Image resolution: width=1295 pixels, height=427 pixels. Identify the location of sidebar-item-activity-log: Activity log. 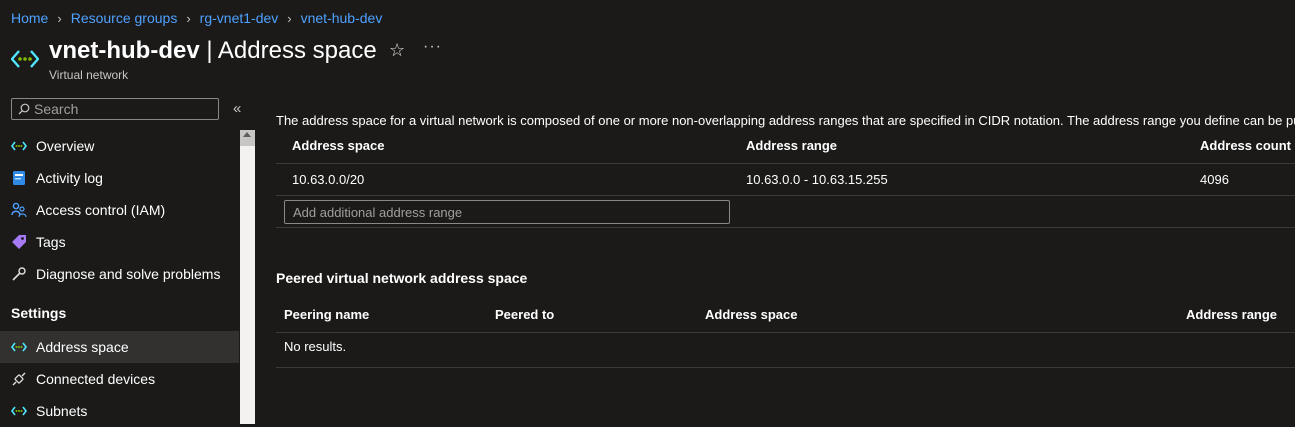
(119, 178).